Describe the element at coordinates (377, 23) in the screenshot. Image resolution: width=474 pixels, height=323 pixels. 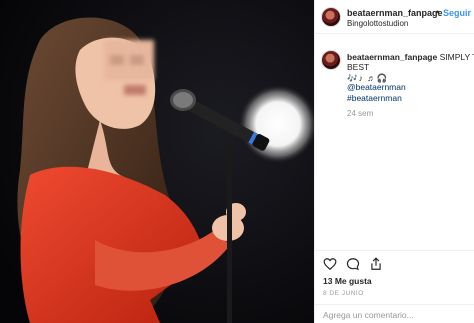
I see `post-location: Bingolottostudion` at that location.